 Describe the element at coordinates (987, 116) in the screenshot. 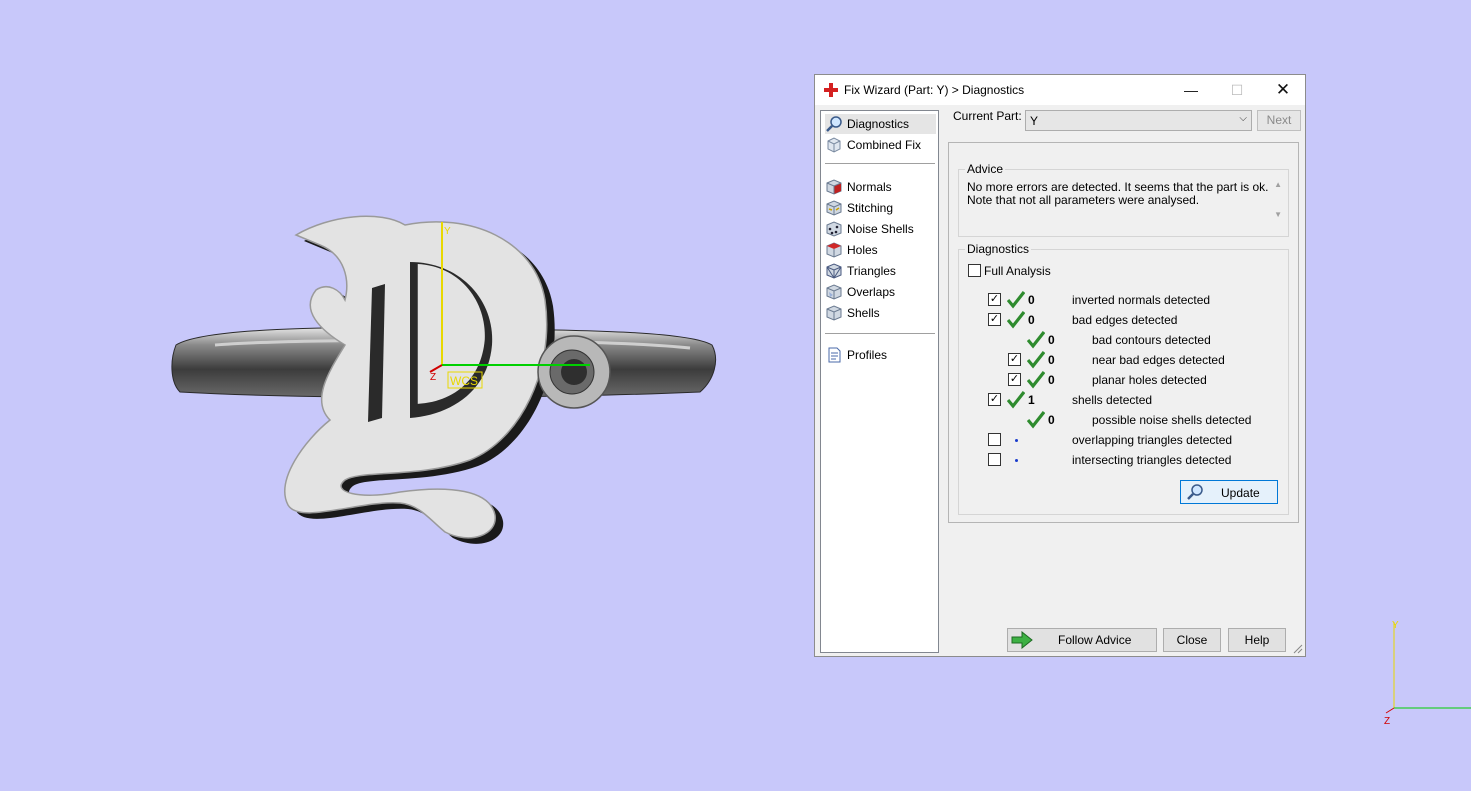

I see `current-part-label: Current Part:` at that location.